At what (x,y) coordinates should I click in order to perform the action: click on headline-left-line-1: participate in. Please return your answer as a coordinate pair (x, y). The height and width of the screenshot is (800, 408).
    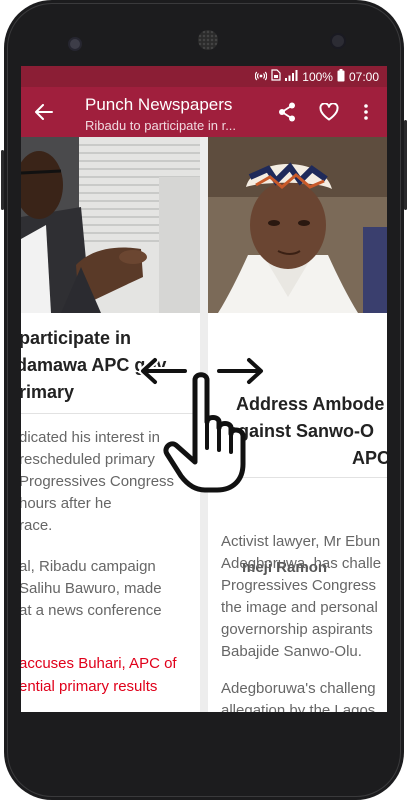
    Looking at the image, I should click on (76, 338).